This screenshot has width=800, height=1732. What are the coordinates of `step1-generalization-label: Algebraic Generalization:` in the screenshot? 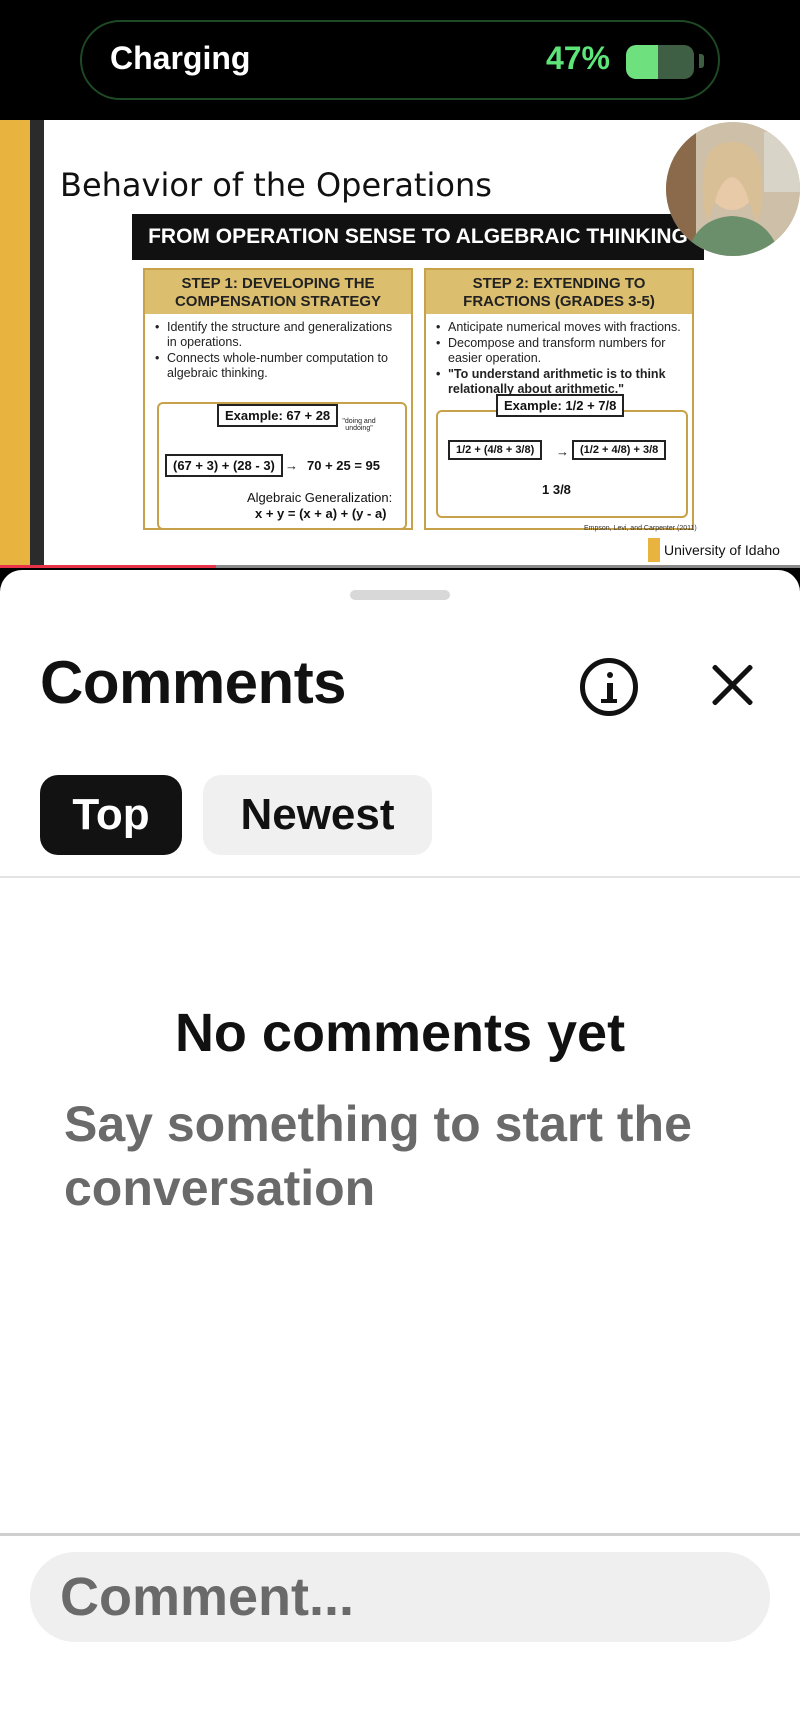 It's located at (320, 497).